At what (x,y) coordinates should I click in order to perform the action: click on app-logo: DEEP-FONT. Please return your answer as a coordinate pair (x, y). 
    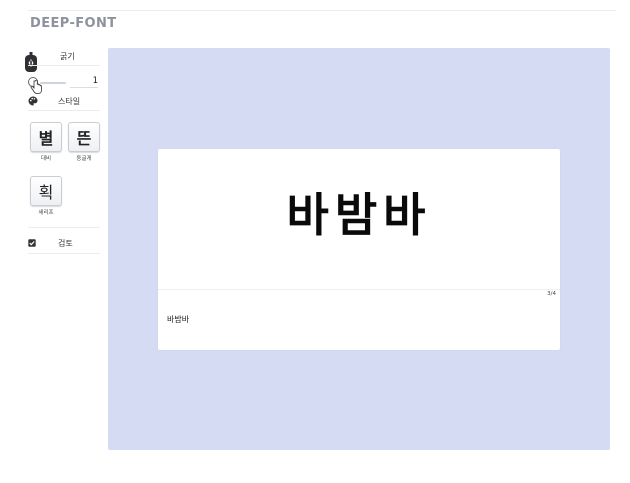
    Looking at the image, I should click on (73, 23).